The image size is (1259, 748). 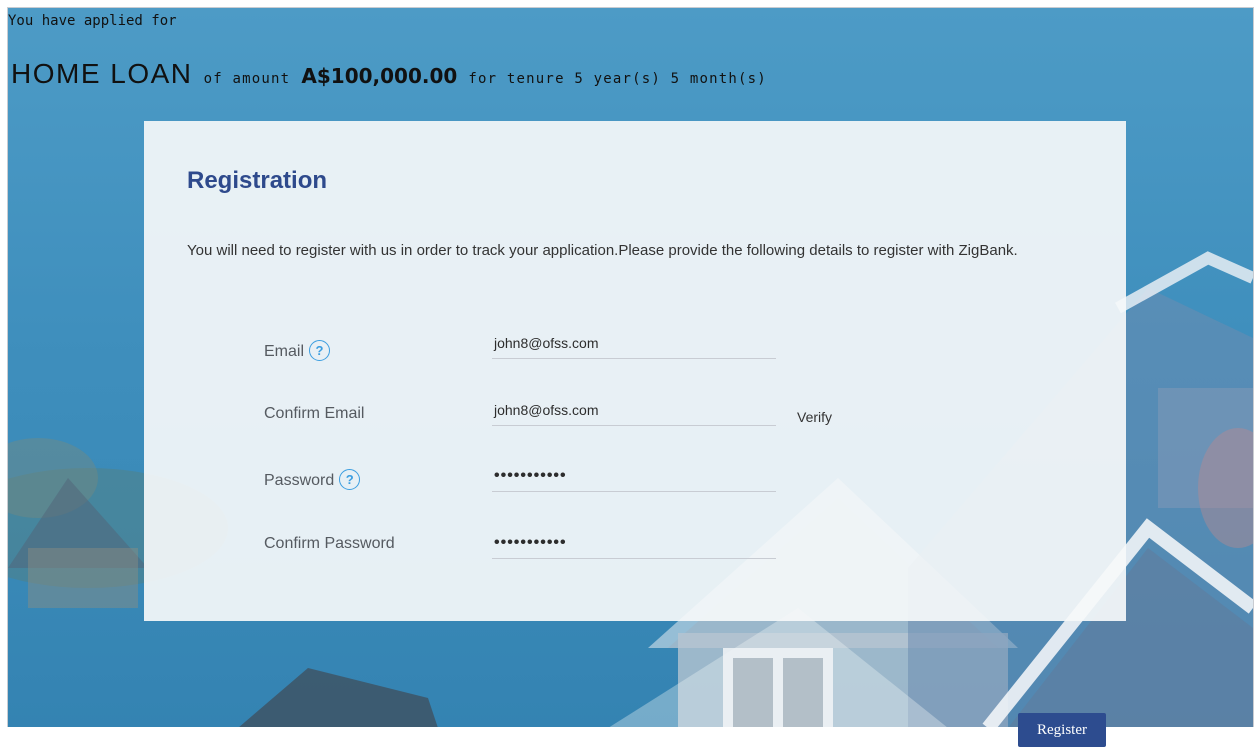 I want to click on applied-for-text: You have applied for, so click(x=92, y=21).